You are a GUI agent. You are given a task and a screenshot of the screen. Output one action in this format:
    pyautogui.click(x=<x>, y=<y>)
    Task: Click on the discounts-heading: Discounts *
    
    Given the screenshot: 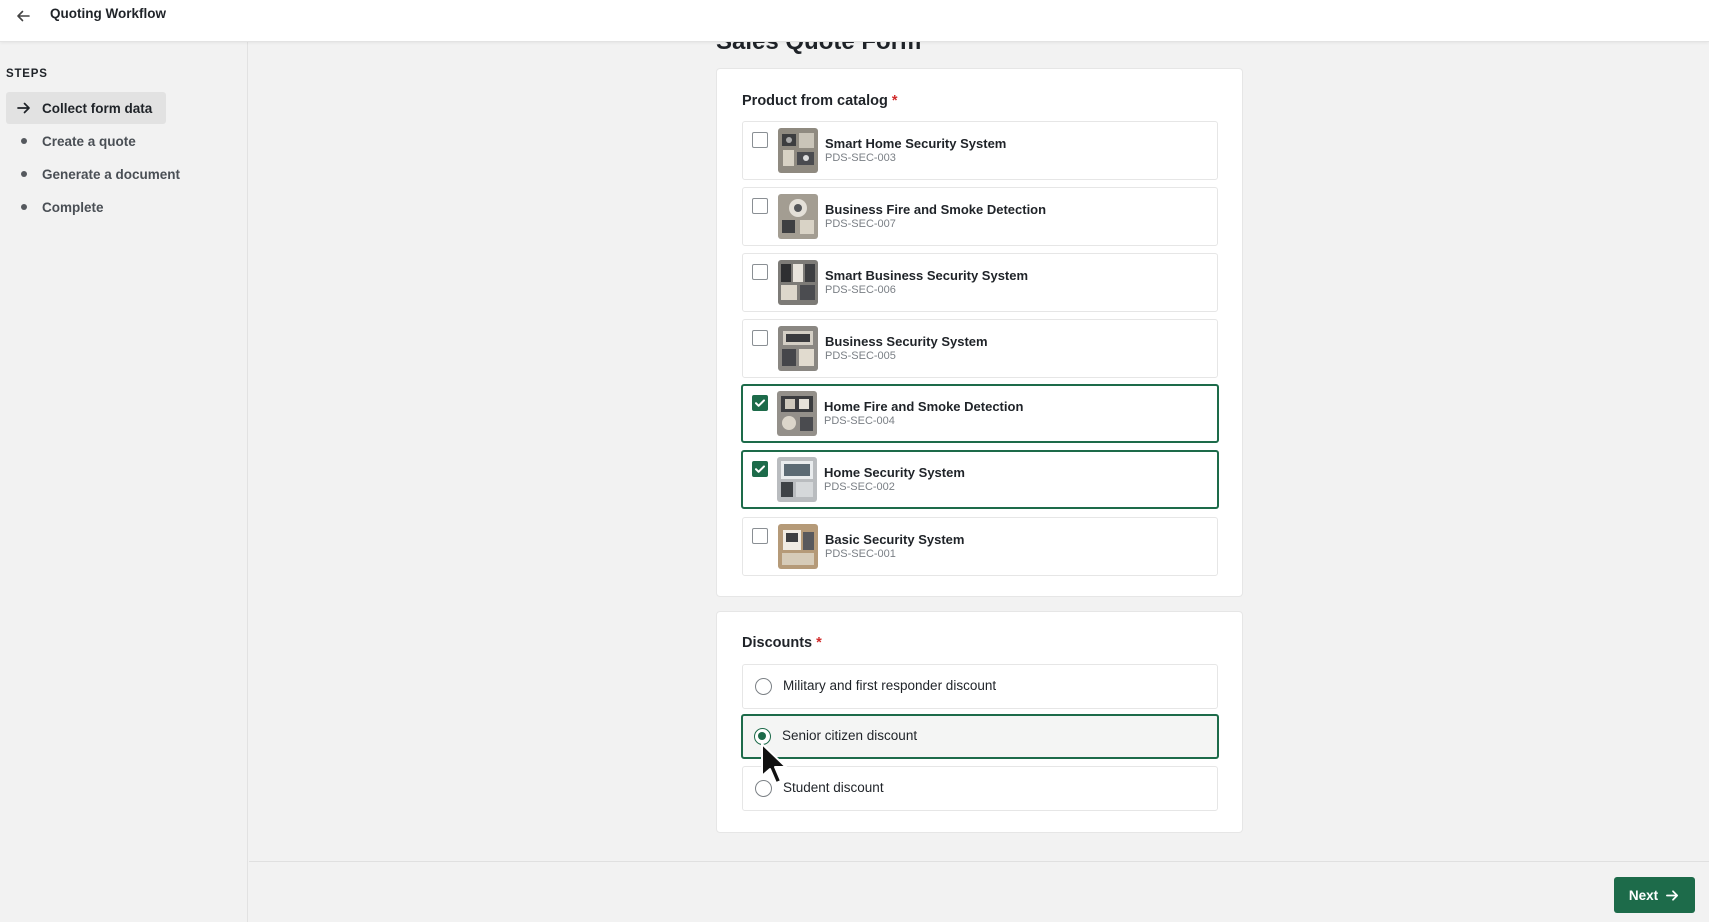 What is the action you would take?
    pyautogui.click(x=782, y=643)
    